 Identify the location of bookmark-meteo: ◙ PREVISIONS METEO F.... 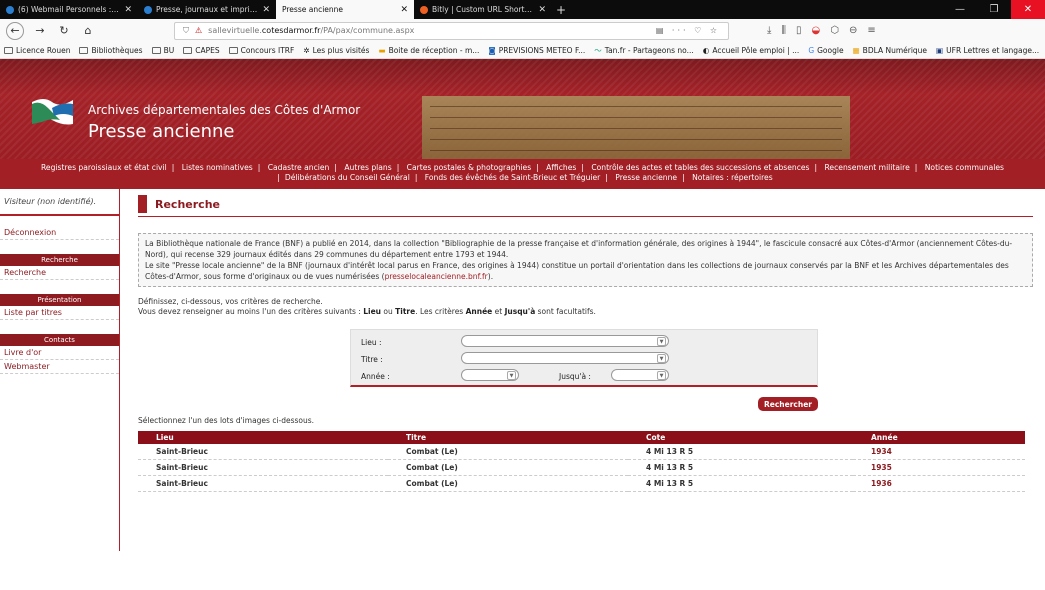
(536, 50).